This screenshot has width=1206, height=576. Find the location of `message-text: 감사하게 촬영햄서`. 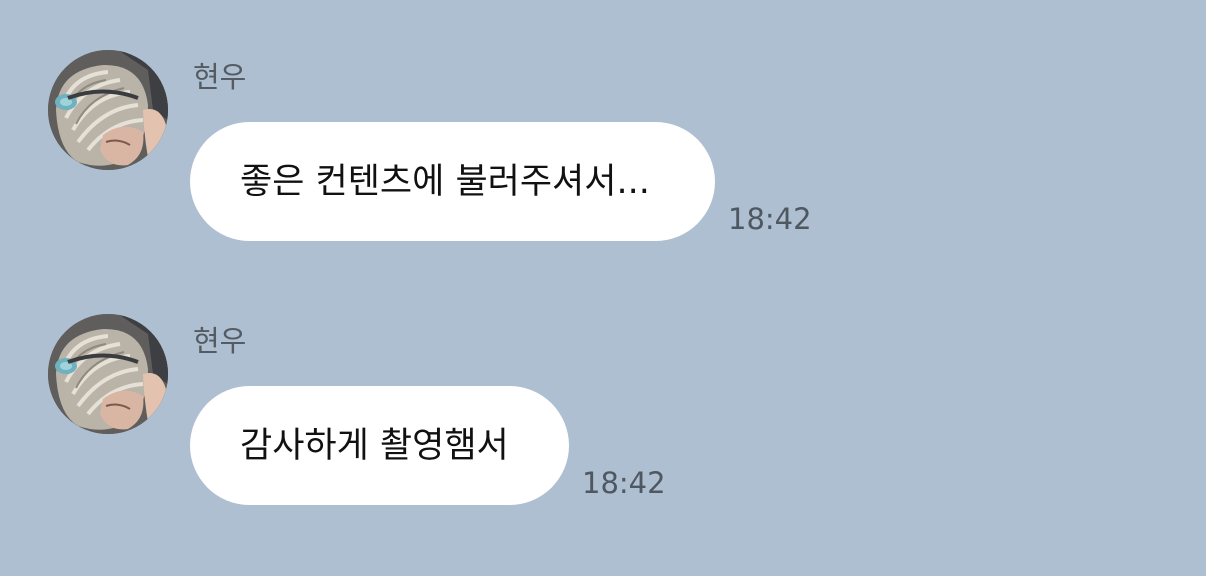

message-text: 감사하게 촬영햄서 is located at coordinates (374, 445).